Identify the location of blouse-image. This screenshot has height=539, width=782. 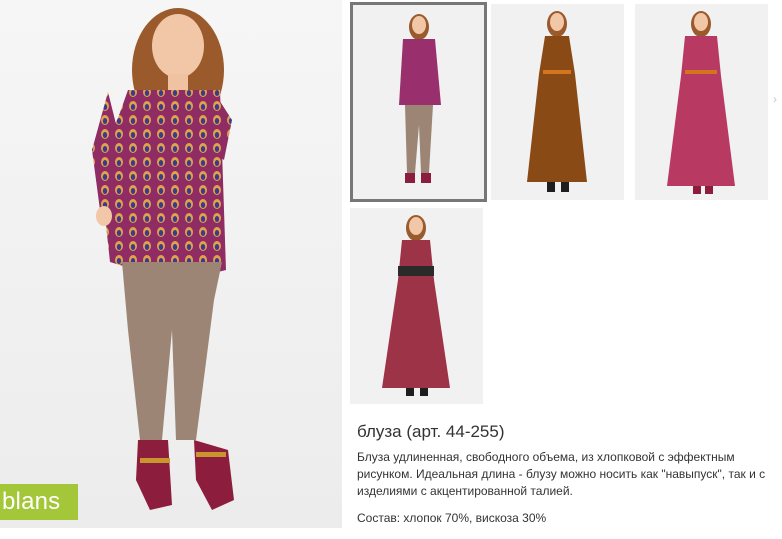
(420, 98).